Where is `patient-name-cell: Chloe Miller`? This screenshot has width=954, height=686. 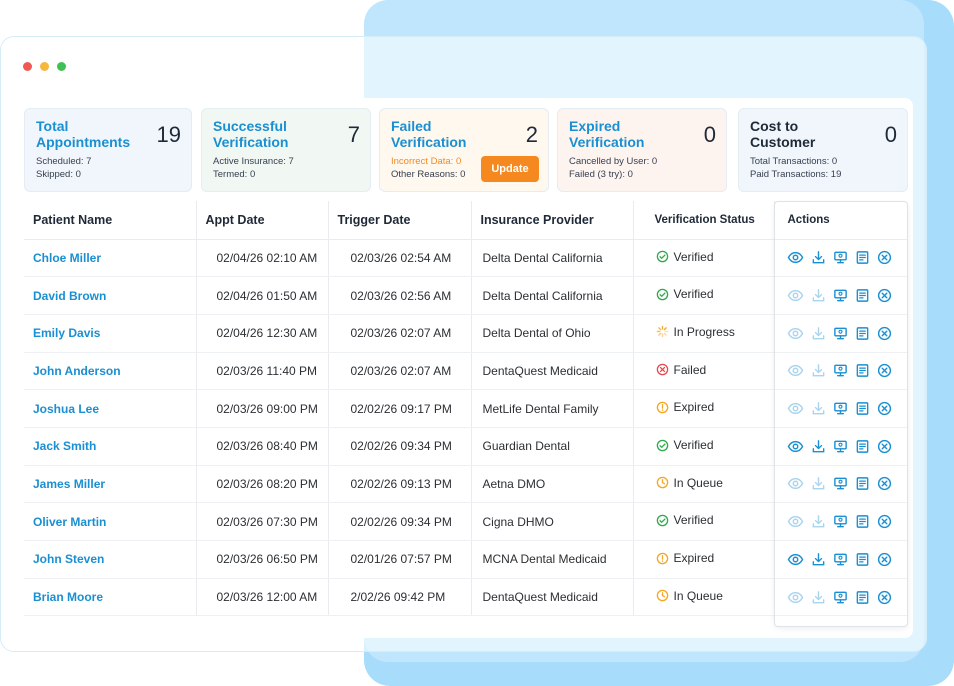
patient-name-cell: Chloe Miller is located at coordinates (110, 258).